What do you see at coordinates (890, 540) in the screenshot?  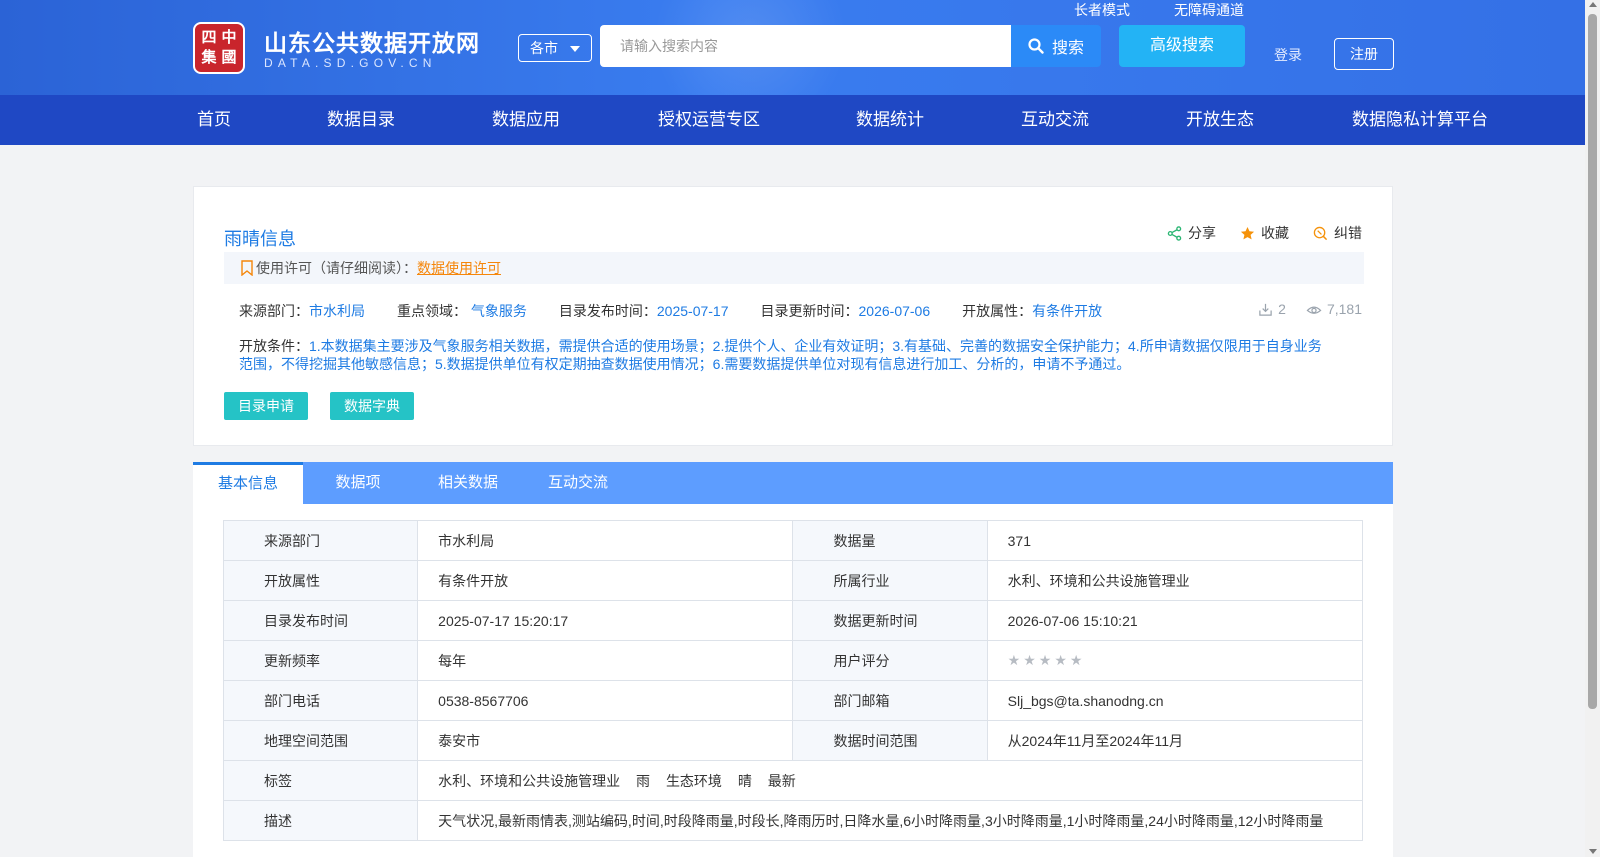 I see `table-key: 数据量` at bounding box center [890, 540].